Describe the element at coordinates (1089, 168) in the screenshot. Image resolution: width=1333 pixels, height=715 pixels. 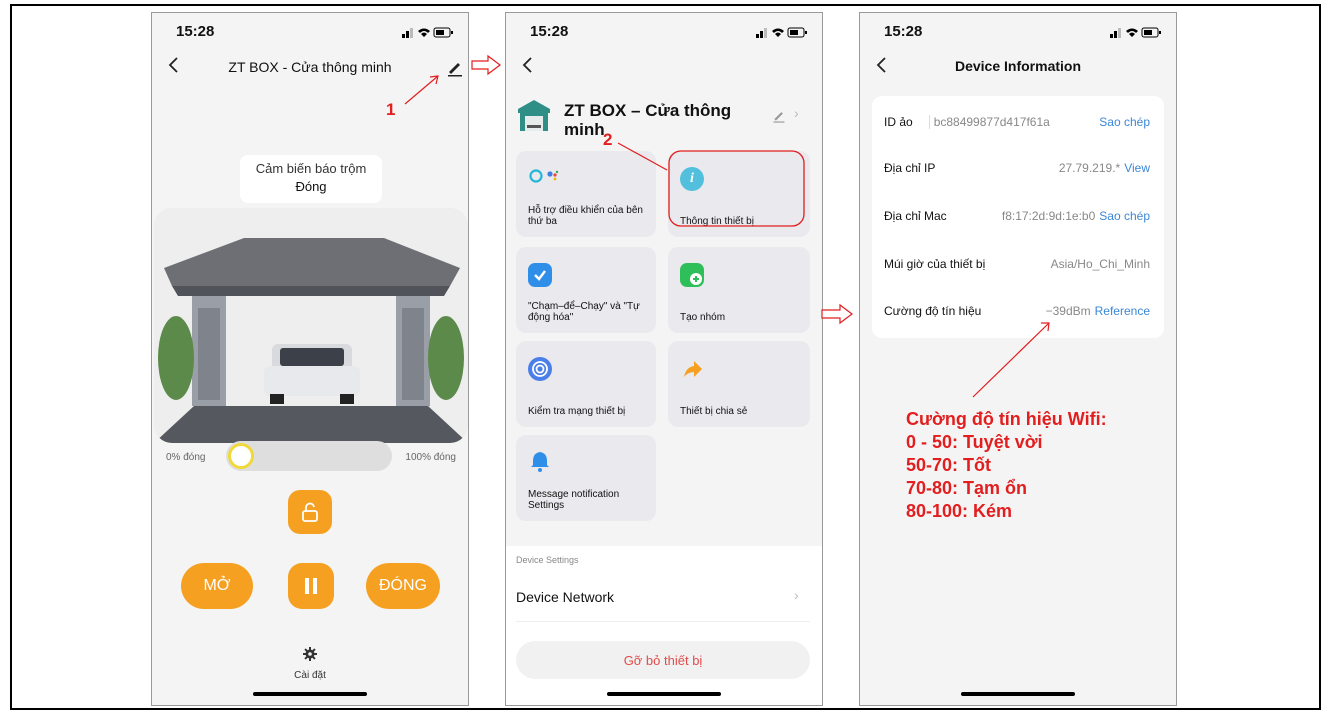
I see `info-value: 27.79.219.*` at that location.